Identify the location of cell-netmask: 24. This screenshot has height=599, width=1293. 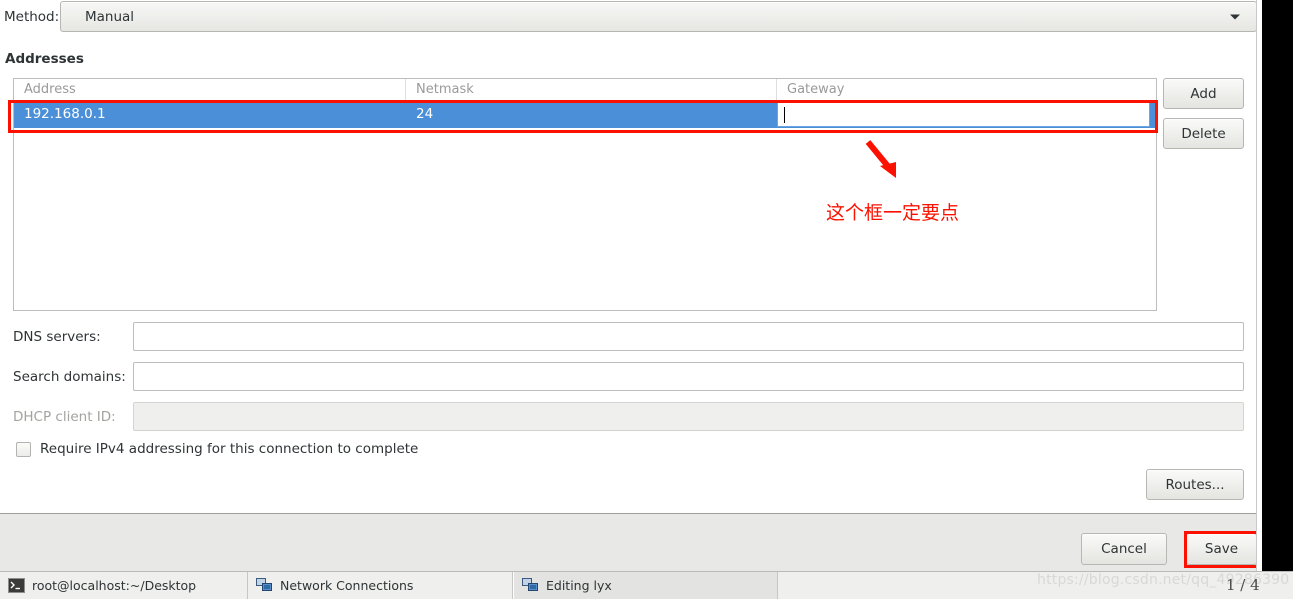
(591, 114).